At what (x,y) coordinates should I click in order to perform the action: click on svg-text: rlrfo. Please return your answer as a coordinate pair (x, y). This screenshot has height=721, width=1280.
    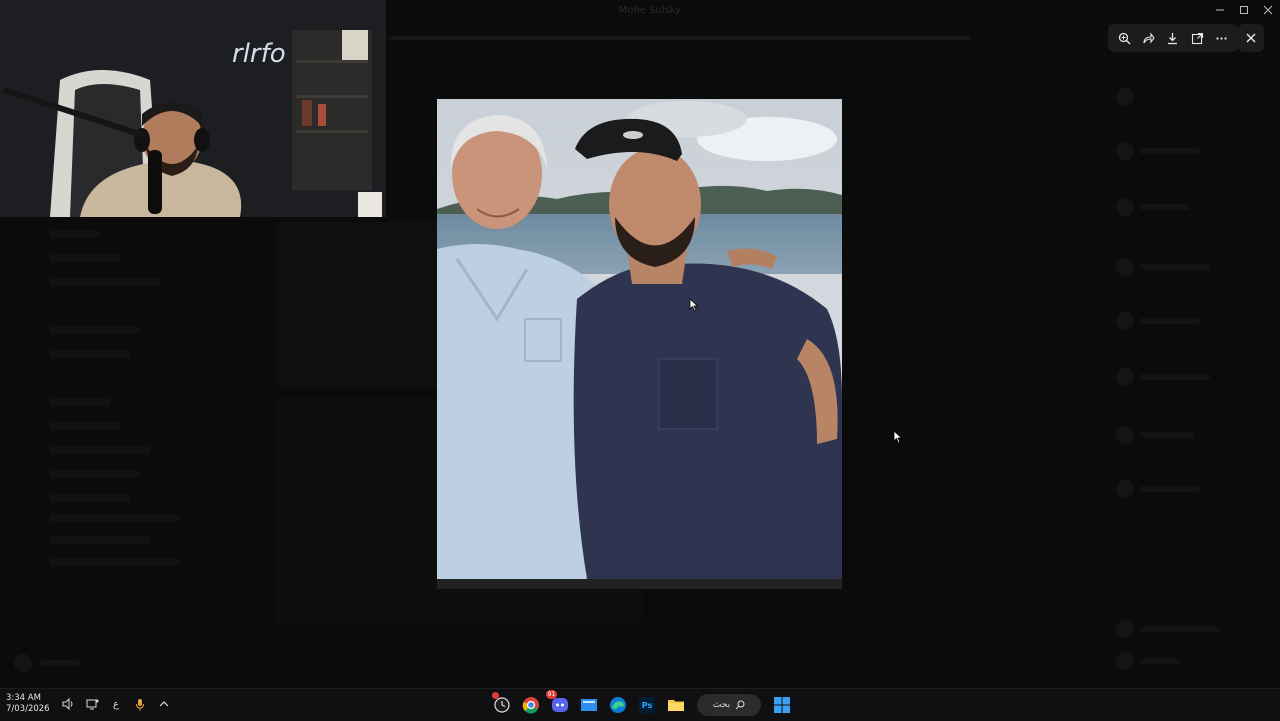
    Looking at the image, I should click on (259, 54).